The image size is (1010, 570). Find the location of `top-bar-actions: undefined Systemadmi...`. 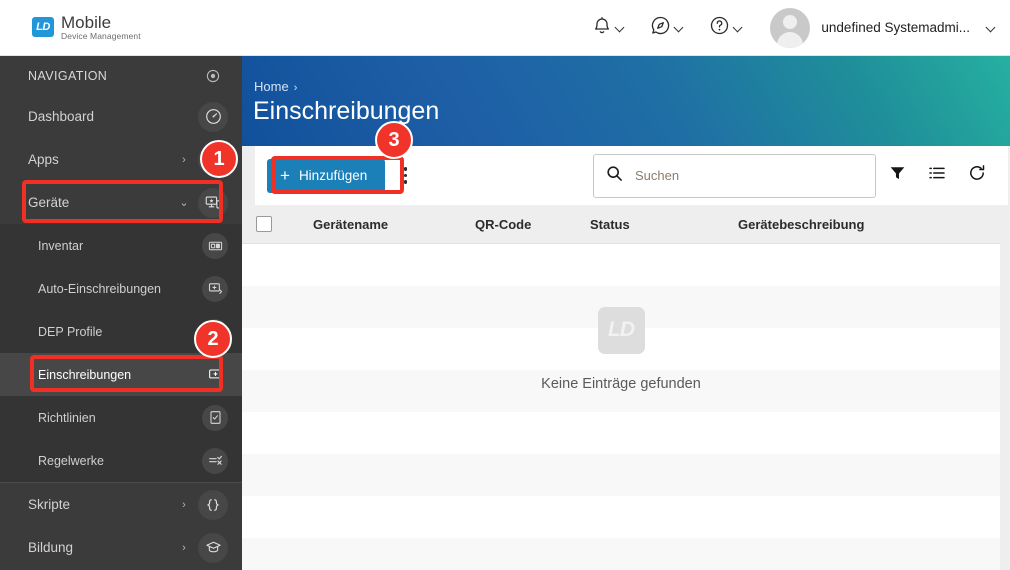

top-bar-actions: undefined Systemadmi... is located at coordinates (788, 27).